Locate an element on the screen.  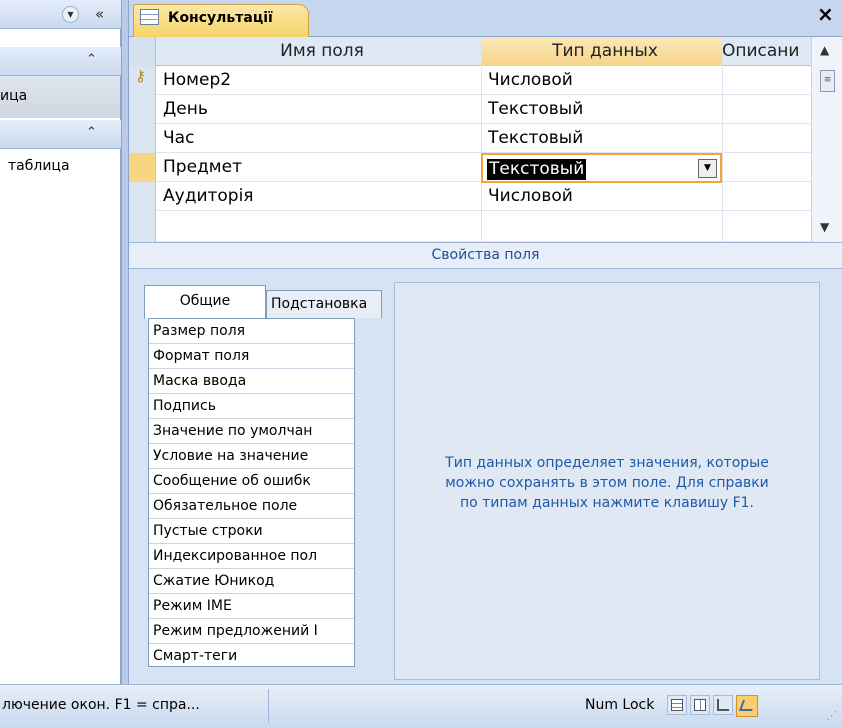
row-selector: ⚷ is located at coordinates (142, 80).